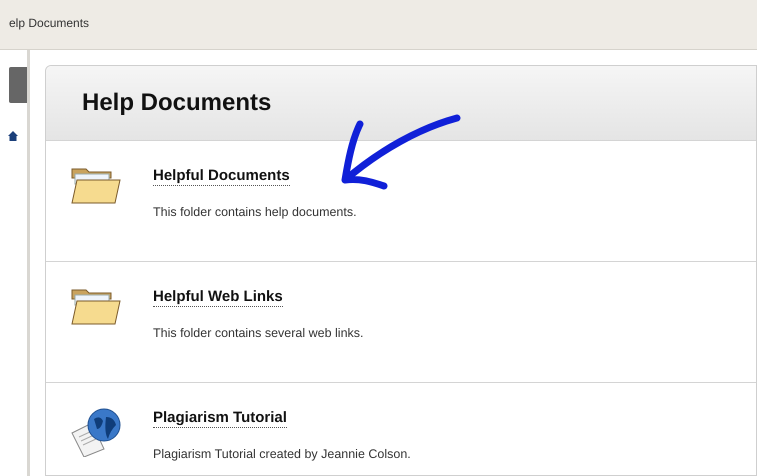  Describe the element at coordinates (258, 333) in the screenshot. I see `item-description: This folder contains several web links.` at that location.